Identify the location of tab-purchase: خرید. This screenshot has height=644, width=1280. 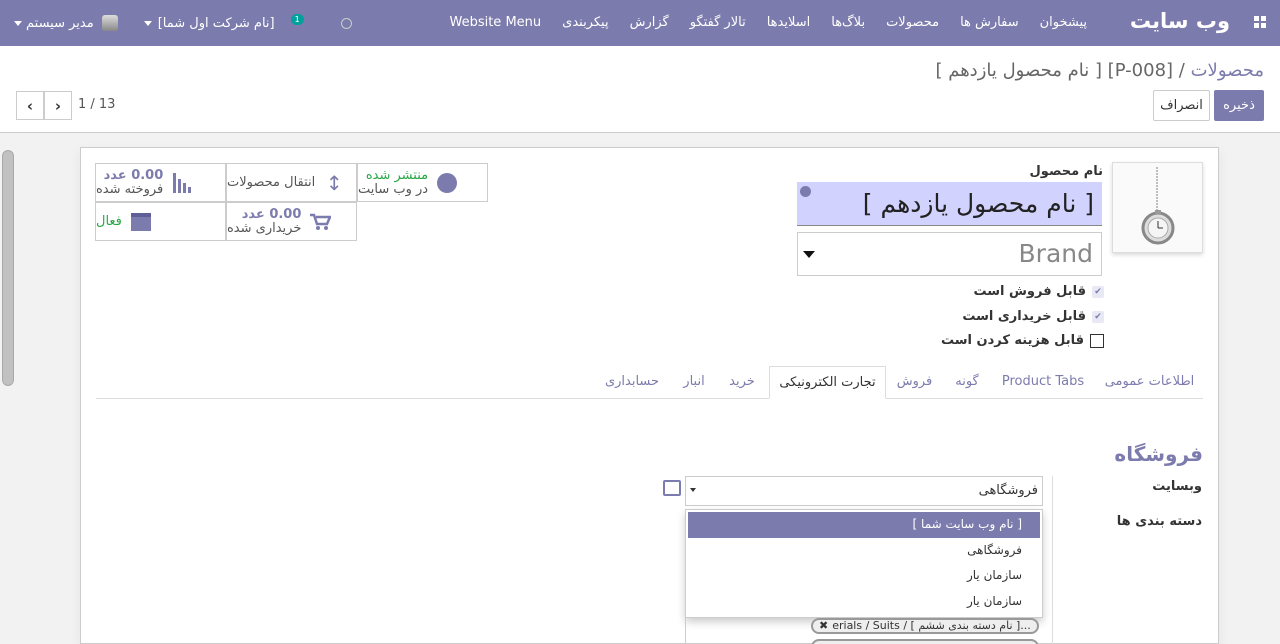
(742, 382).